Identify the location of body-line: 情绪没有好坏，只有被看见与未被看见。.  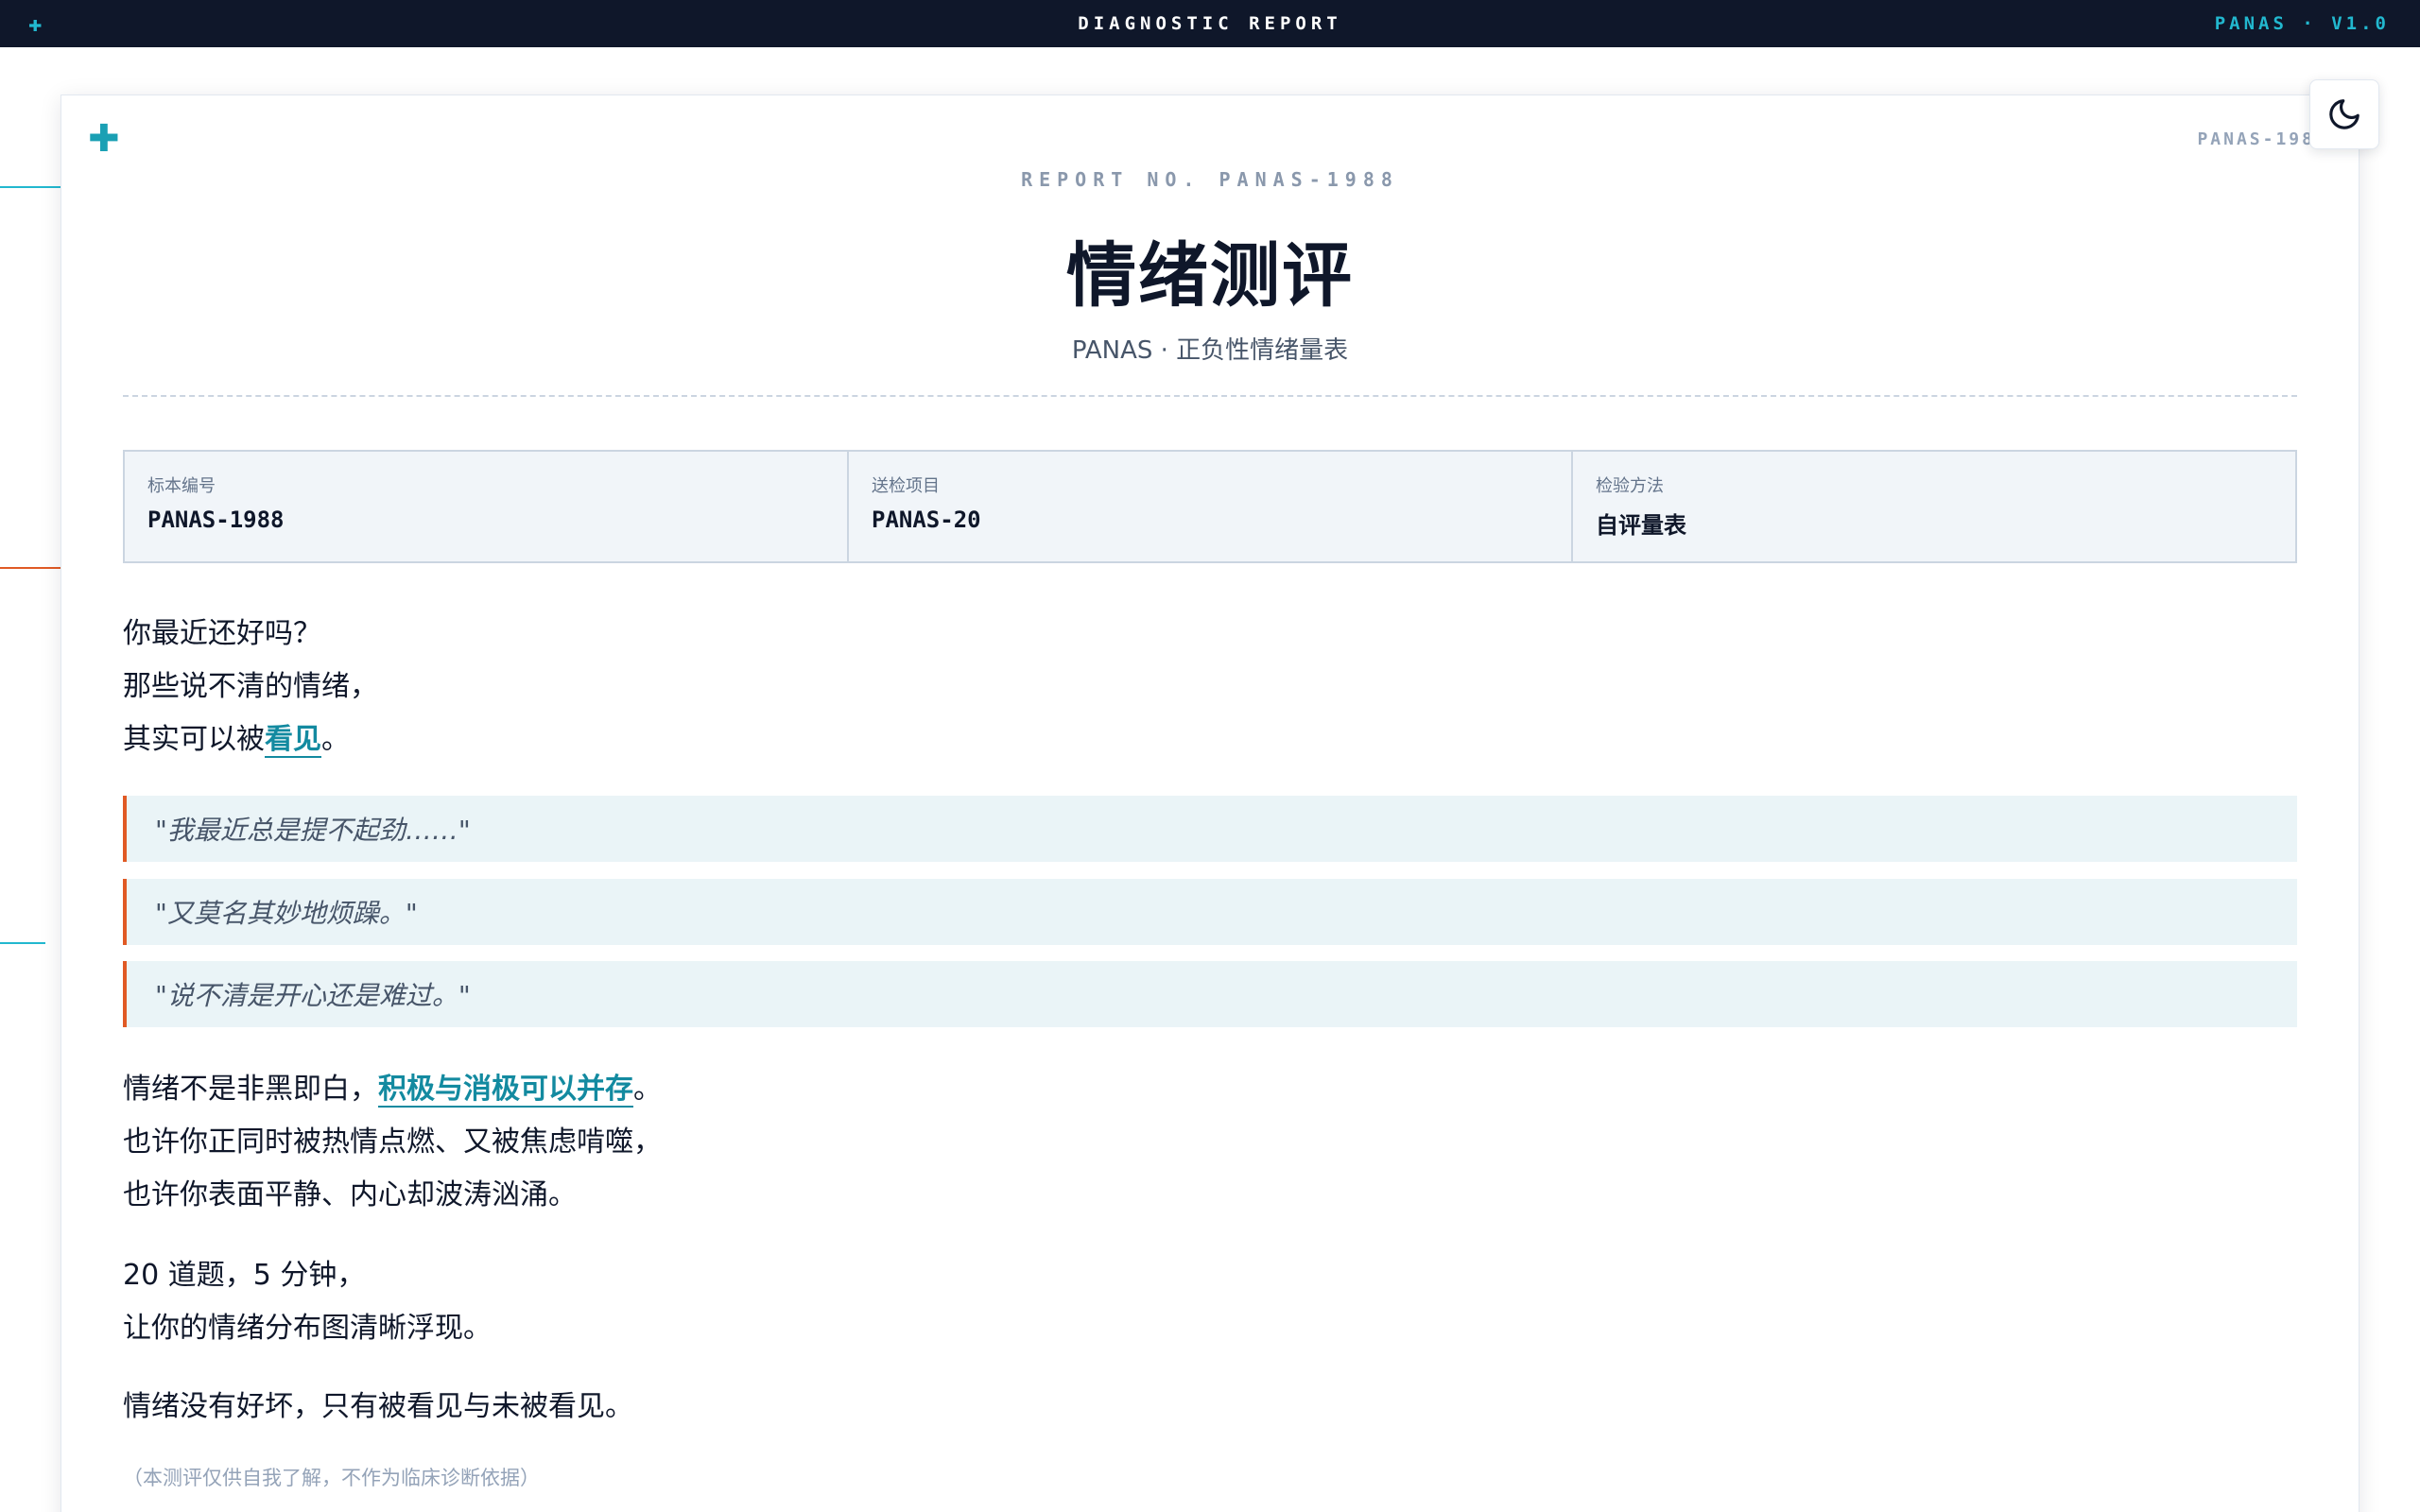
(378, 1406).